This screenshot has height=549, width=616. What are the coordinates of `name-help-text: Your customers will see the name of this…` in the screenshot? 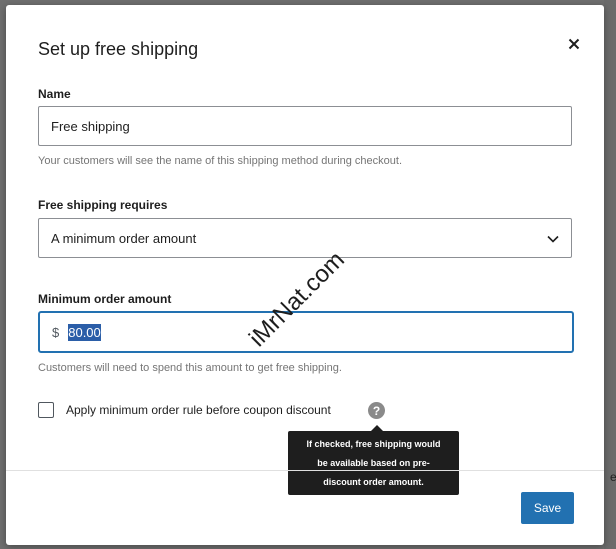 It's located at (220, 161).